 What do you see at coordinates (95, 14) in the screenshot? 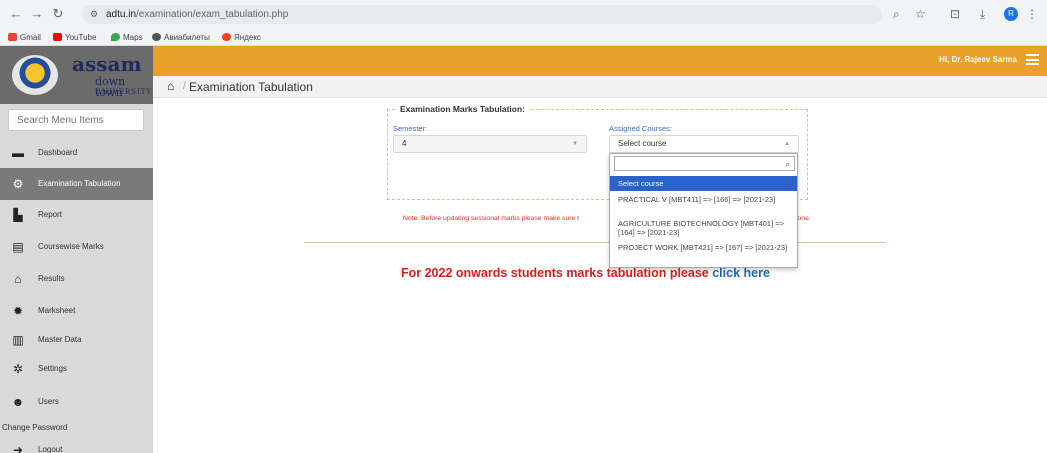
I see `site-settings-icon: ⚙` at bounding box center [95, 14].